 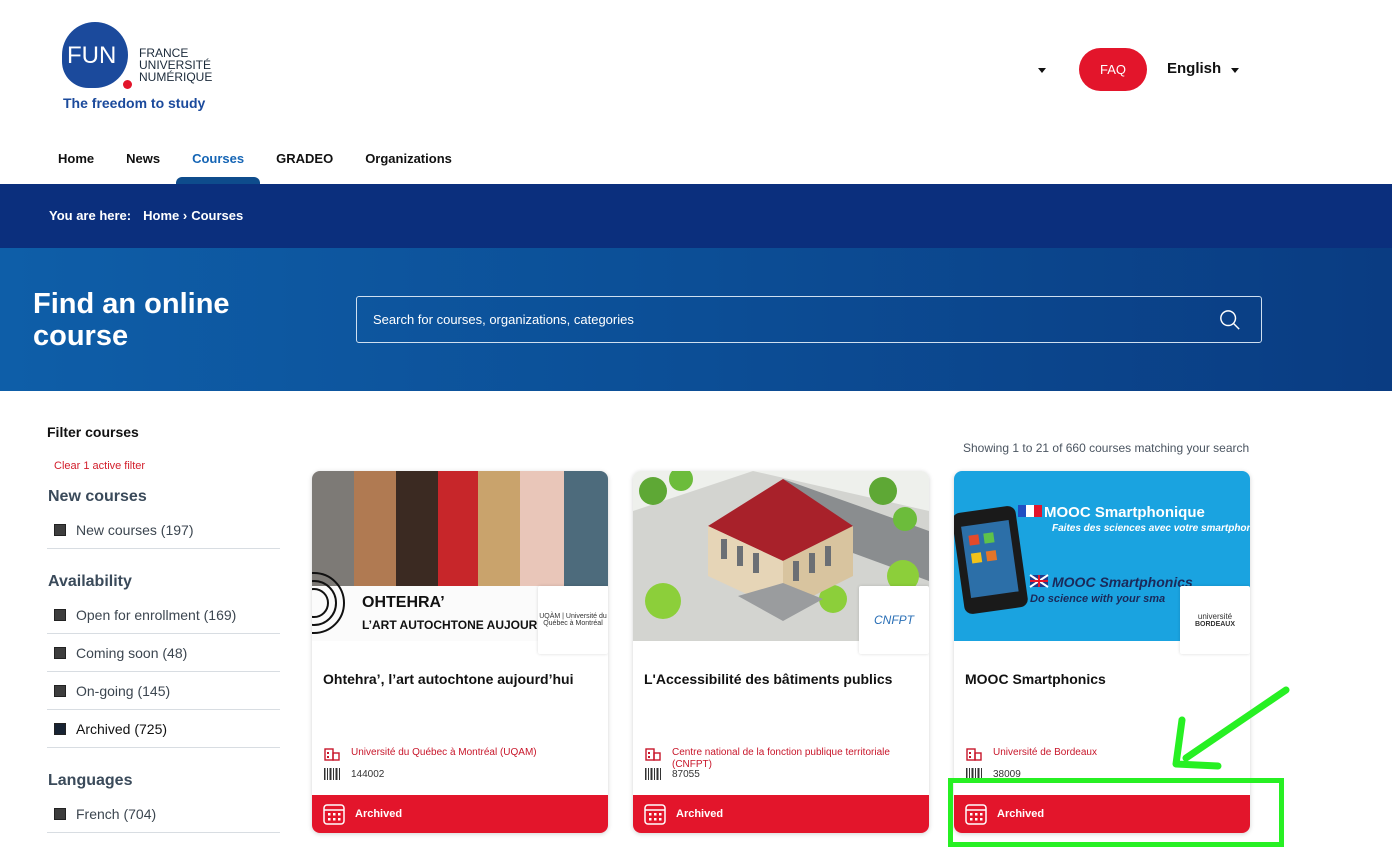 I want to click on nav-item-gradeo: GRADEO, so click(x=304, y=162).